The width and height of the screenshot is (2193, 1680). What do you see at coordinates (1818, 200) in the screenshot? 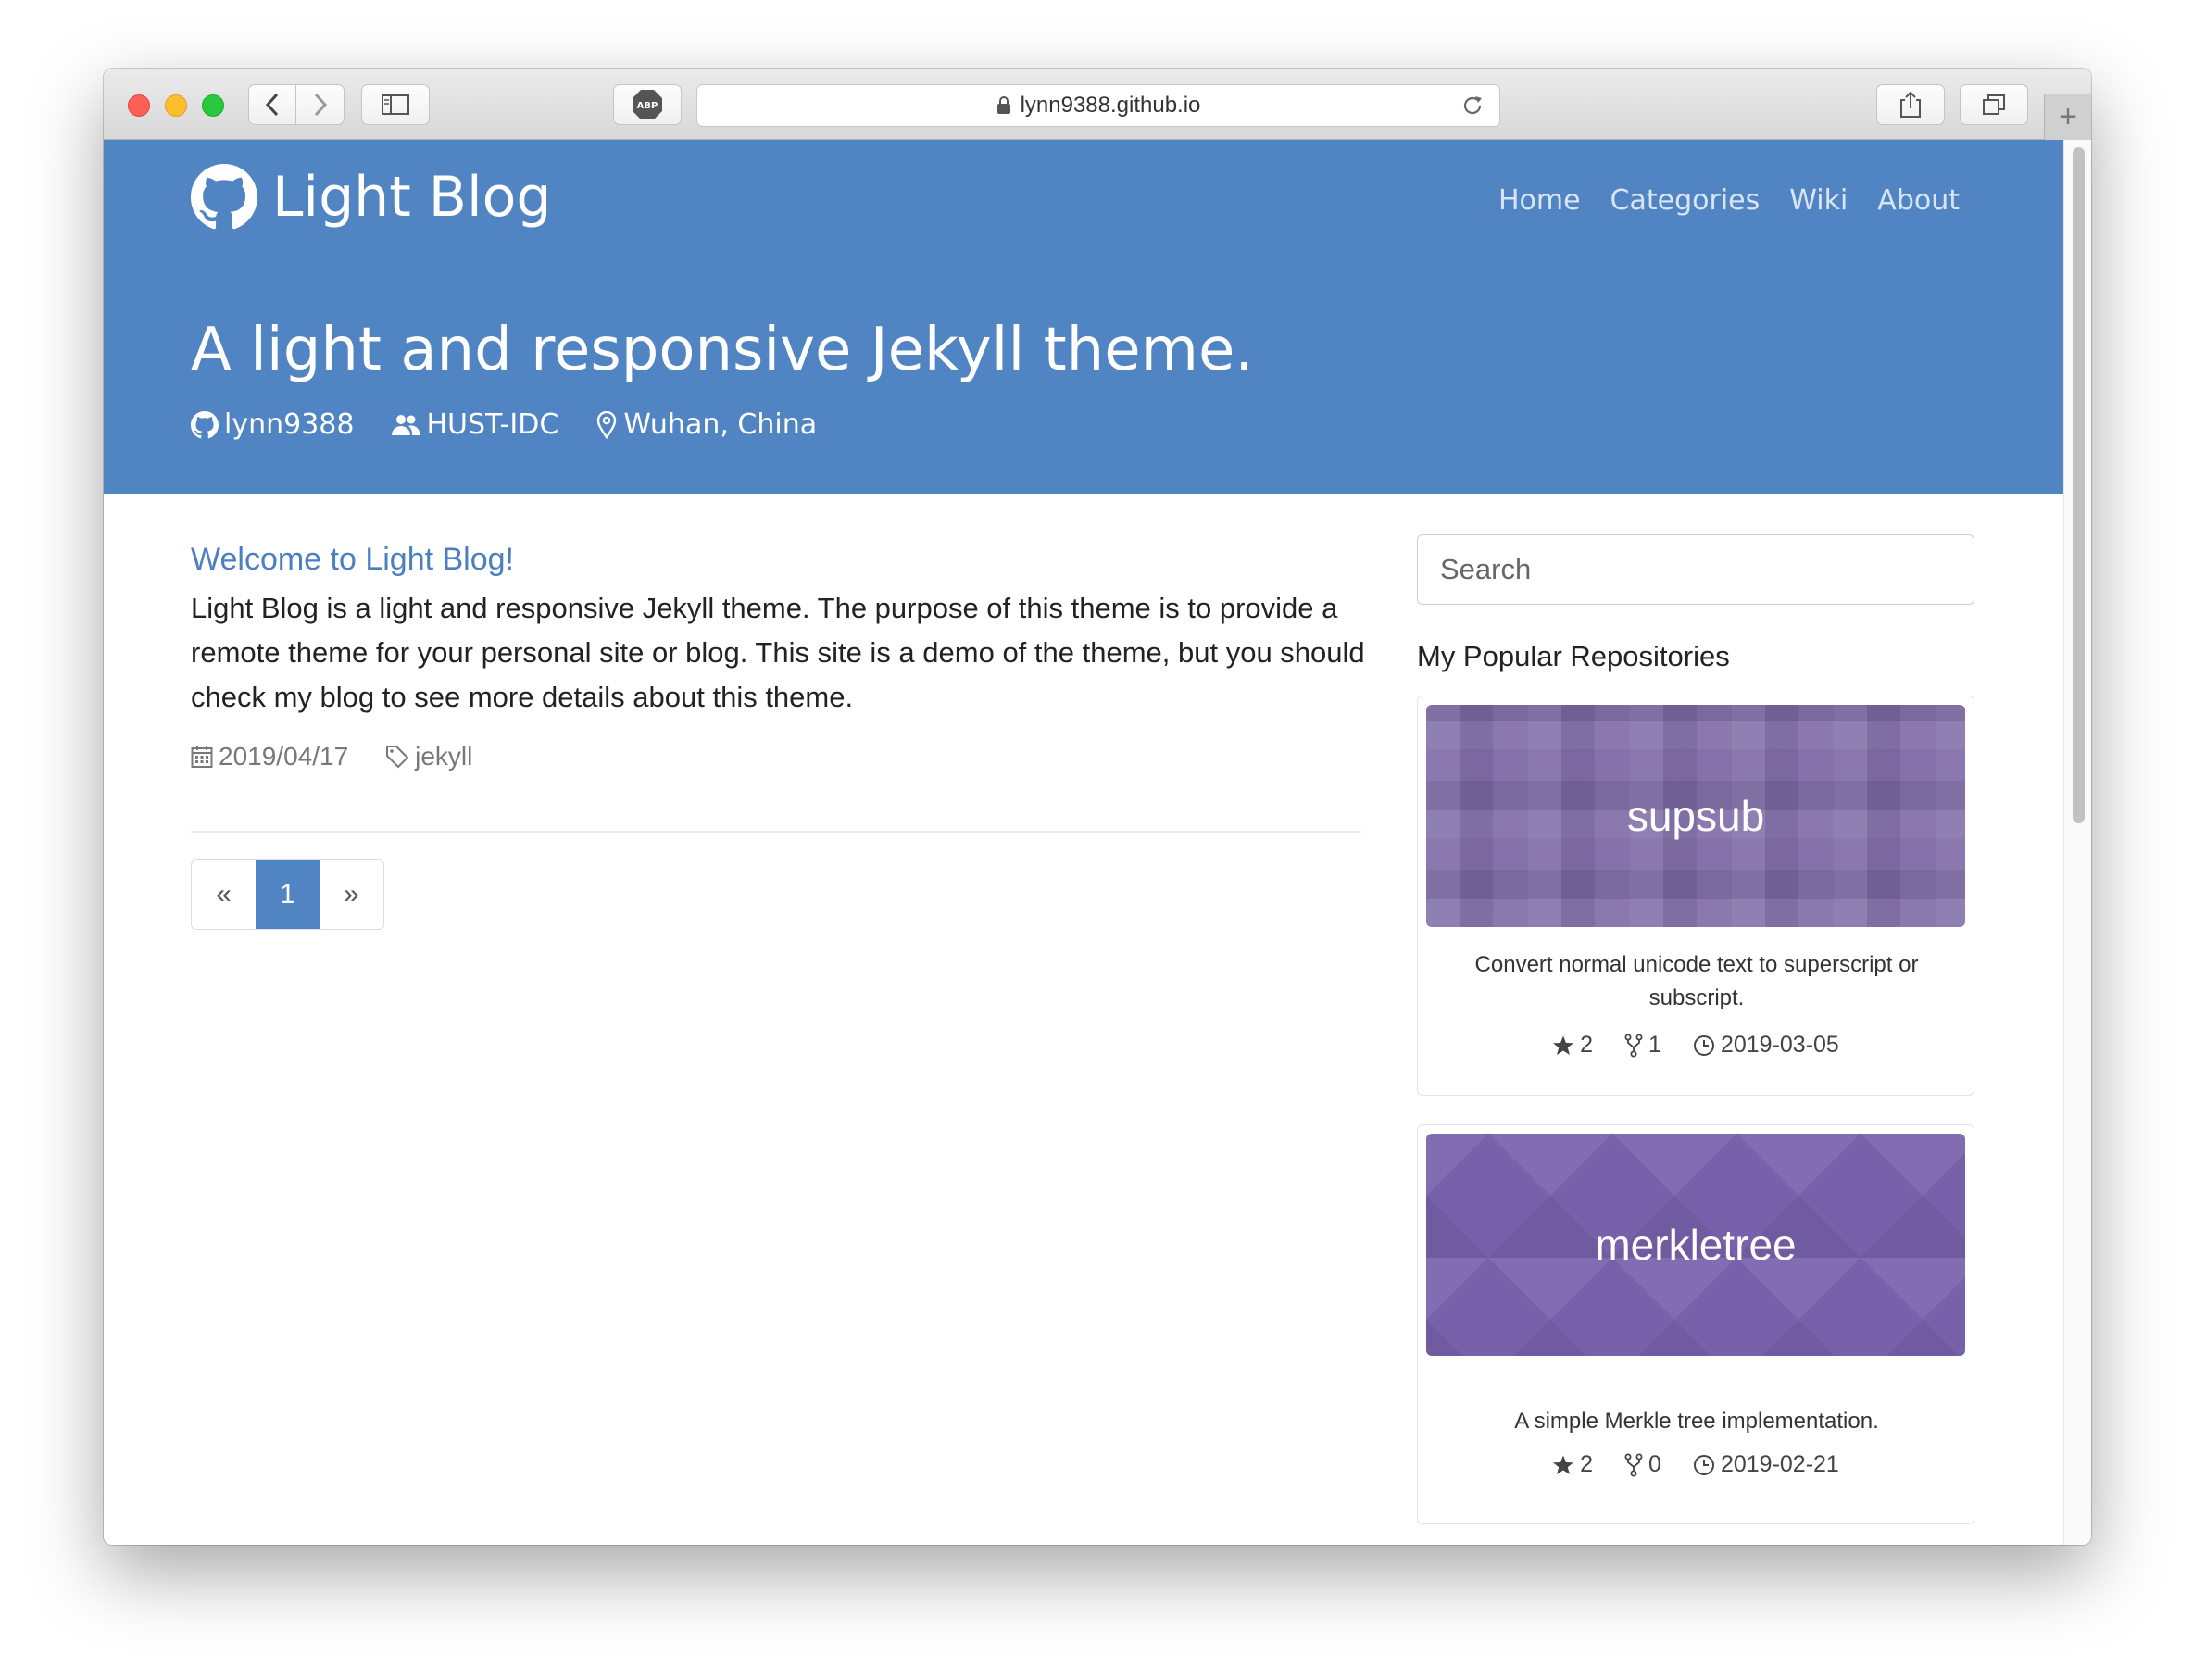
I see `nav-wiki: Wiki` at bounding box center [1818, 200].